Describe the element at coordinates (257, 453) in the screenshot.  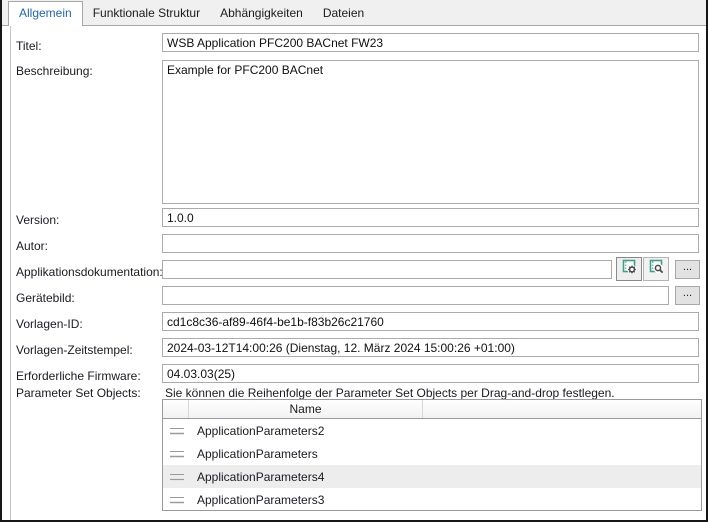
I see `row-name: ApplicationParameters` at that location.